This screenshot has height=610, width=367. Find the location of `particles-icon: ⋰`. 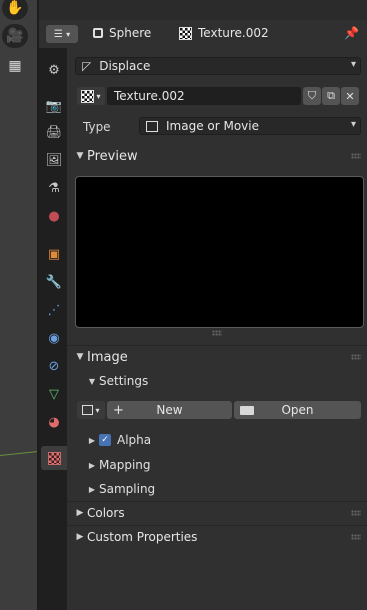

particles-icon: ⋰ is located at coordinates (54, 310).